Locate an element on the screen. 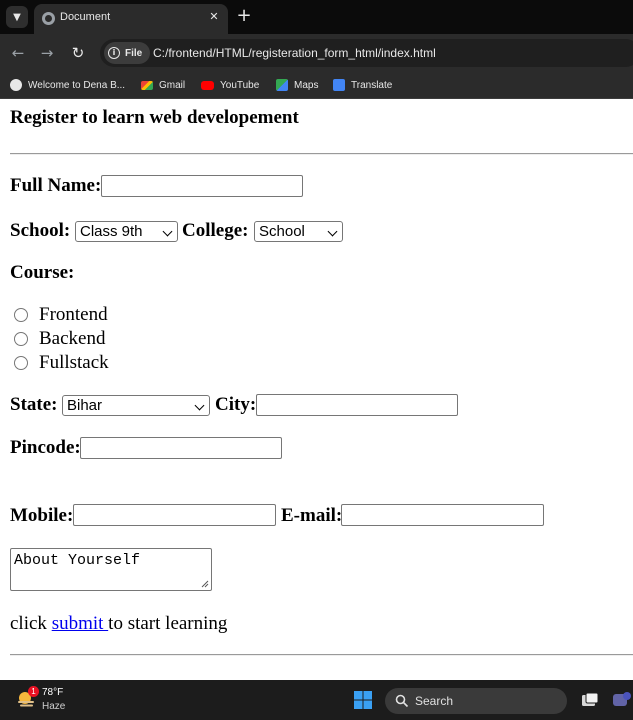 The width and height of the screenshot is (633, 720). bookmark-maps: Maps is located at coordinates (297, 85).